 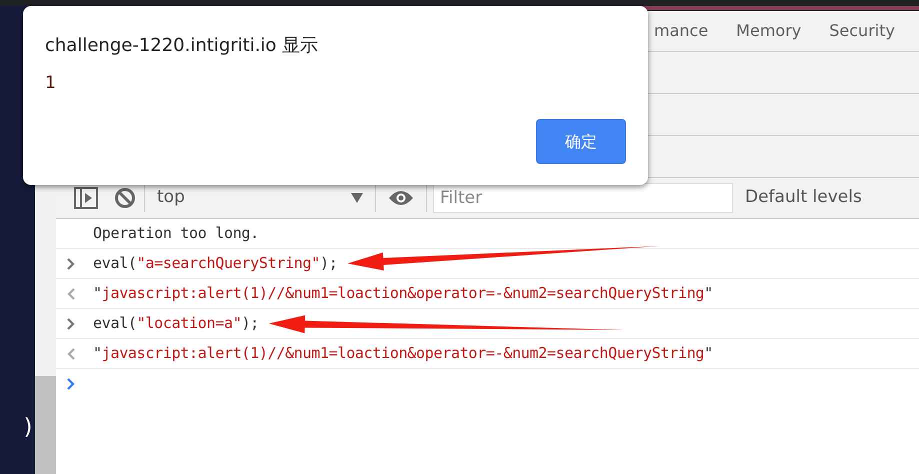 I want to click on log-levels-dropdown: Default levels, so click(x=803, y=198).